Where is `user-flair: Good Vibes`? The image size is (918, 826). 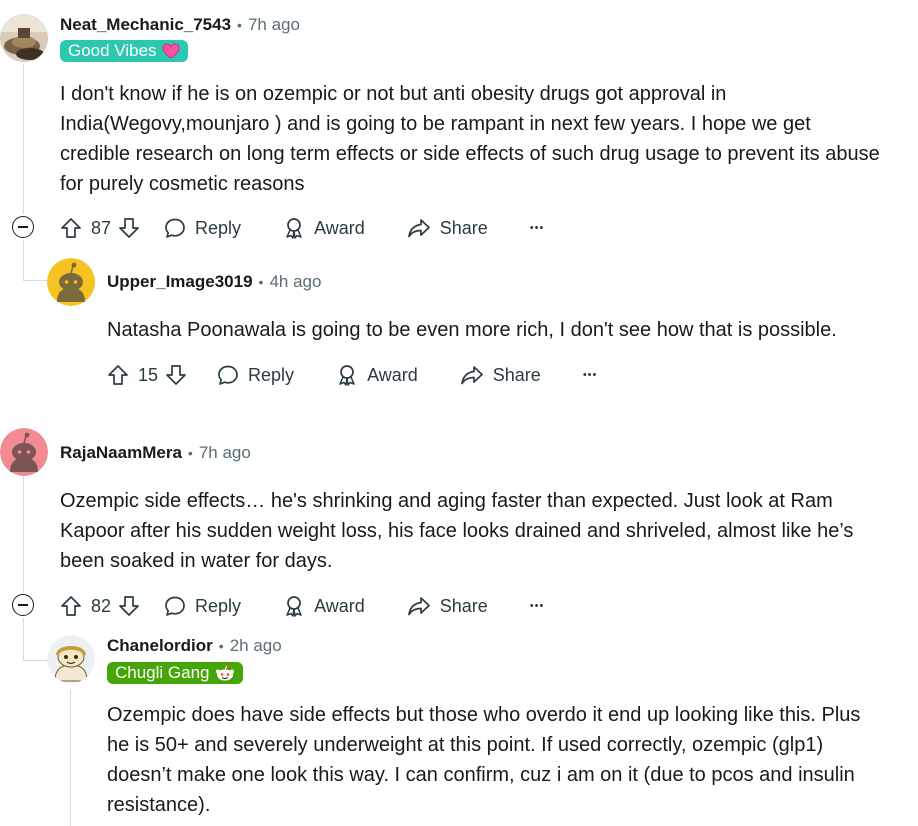 user-flair: Good Vibes is located at coordinates (124, 51).